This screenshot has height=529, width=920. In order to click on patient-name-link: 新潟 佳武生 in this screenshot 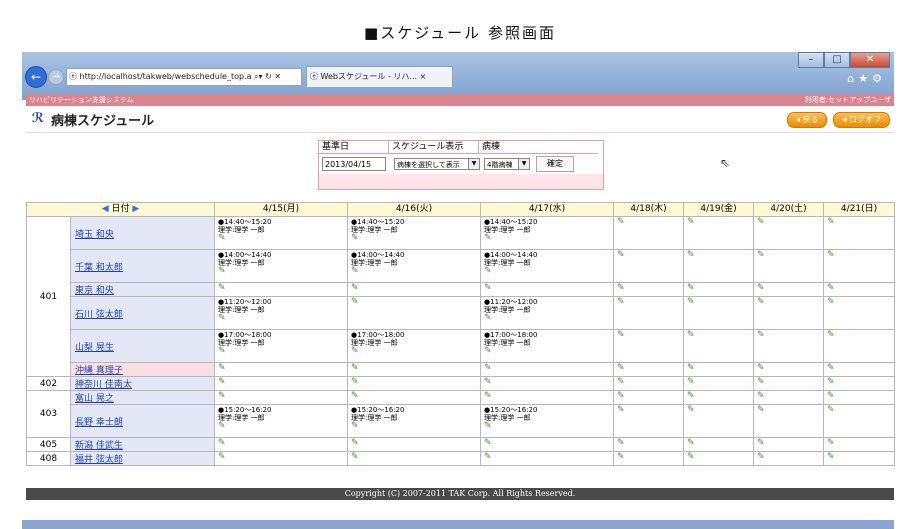, I will do `click(142, 444)`.